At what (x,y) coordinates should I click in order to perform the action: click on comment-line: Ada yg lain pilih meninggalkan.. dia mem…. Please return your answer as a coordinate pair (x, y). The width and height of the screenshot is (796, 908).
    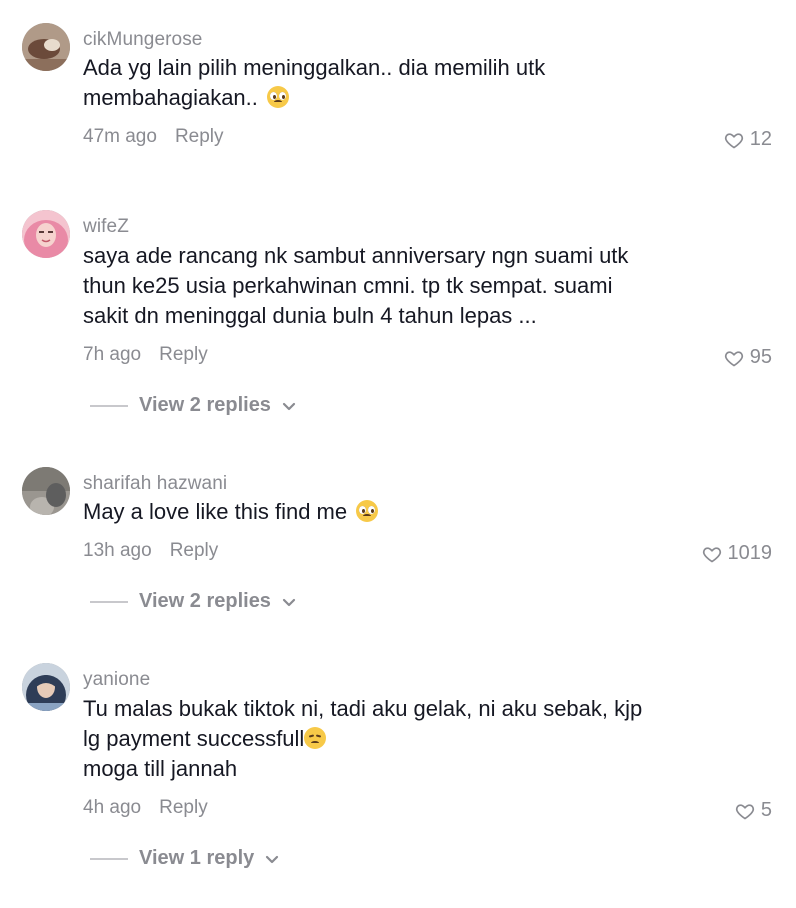
    Looking at the image, I should click on (314, 67).